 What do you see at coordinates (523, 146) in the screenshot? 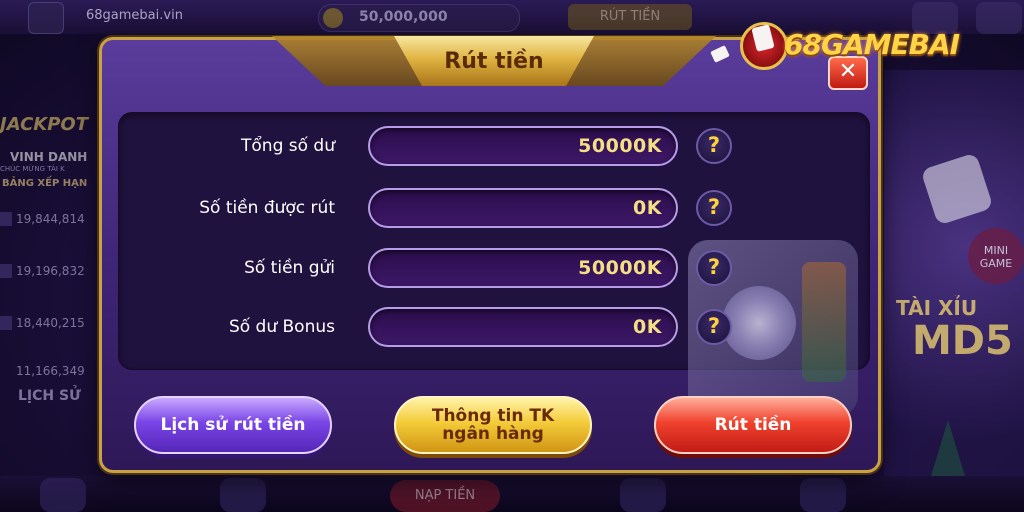
I see `total-balance-field: 50000K` at bounding box center [523, 146].